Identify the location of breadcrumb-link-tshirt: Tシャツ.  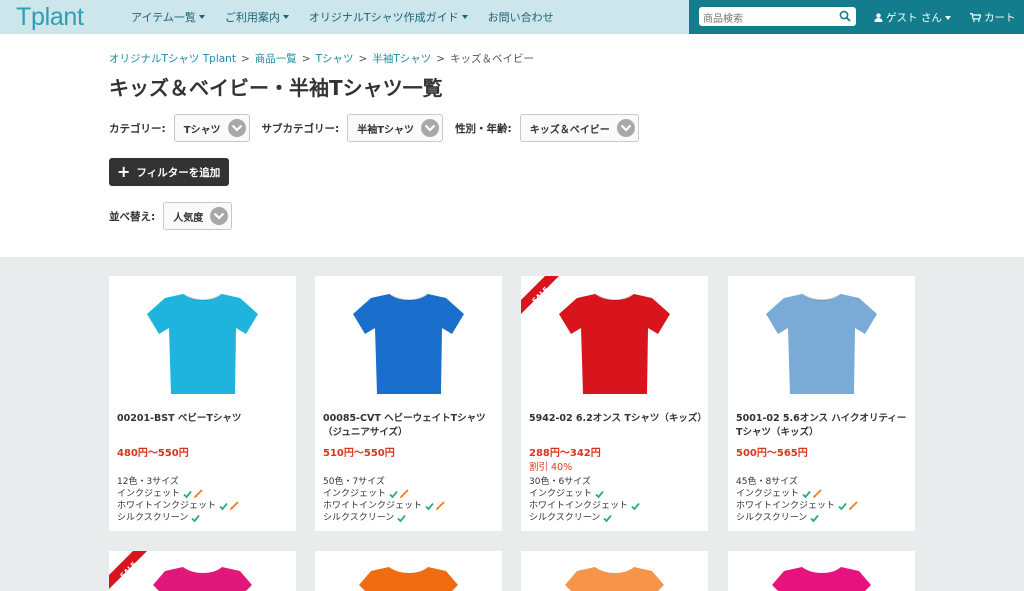
(335, 58).